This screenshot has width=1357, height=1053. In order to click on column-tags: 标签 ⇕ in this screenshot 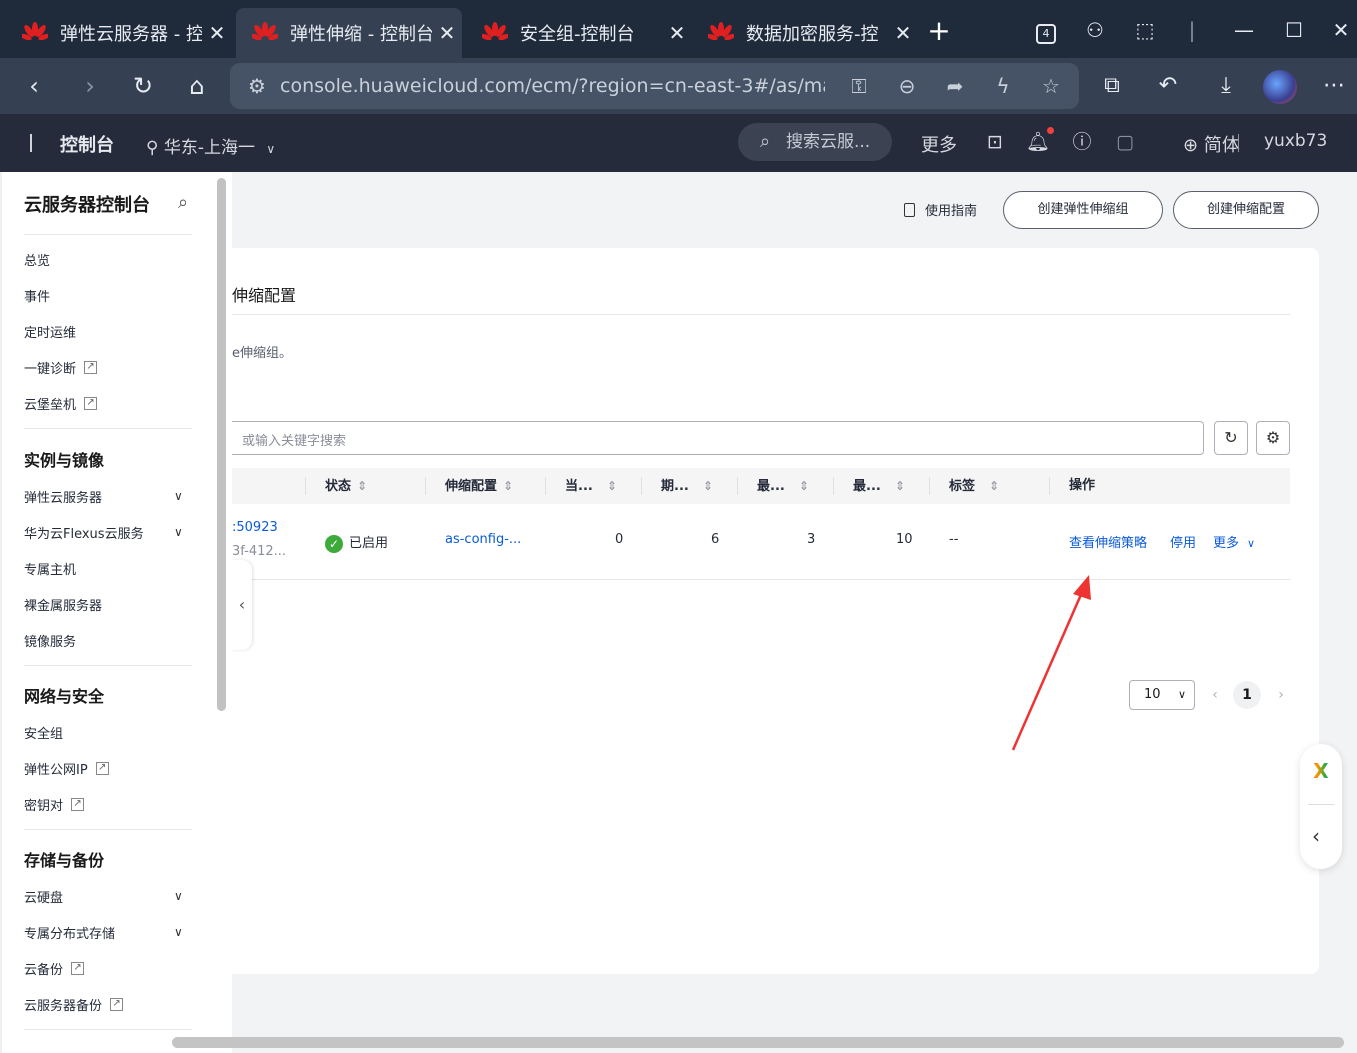, I will do `click(974, 486)`.